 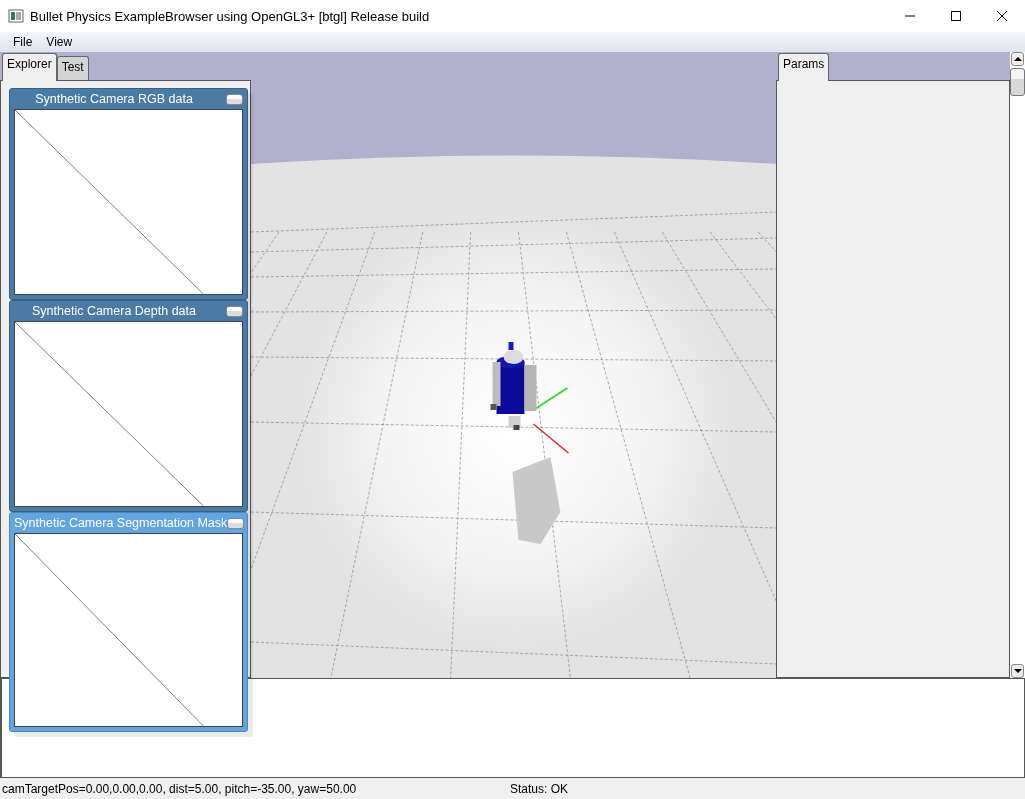 I want to click on camera-window-title: Synthetic Camera RGB data, so click(x=114, y=99).